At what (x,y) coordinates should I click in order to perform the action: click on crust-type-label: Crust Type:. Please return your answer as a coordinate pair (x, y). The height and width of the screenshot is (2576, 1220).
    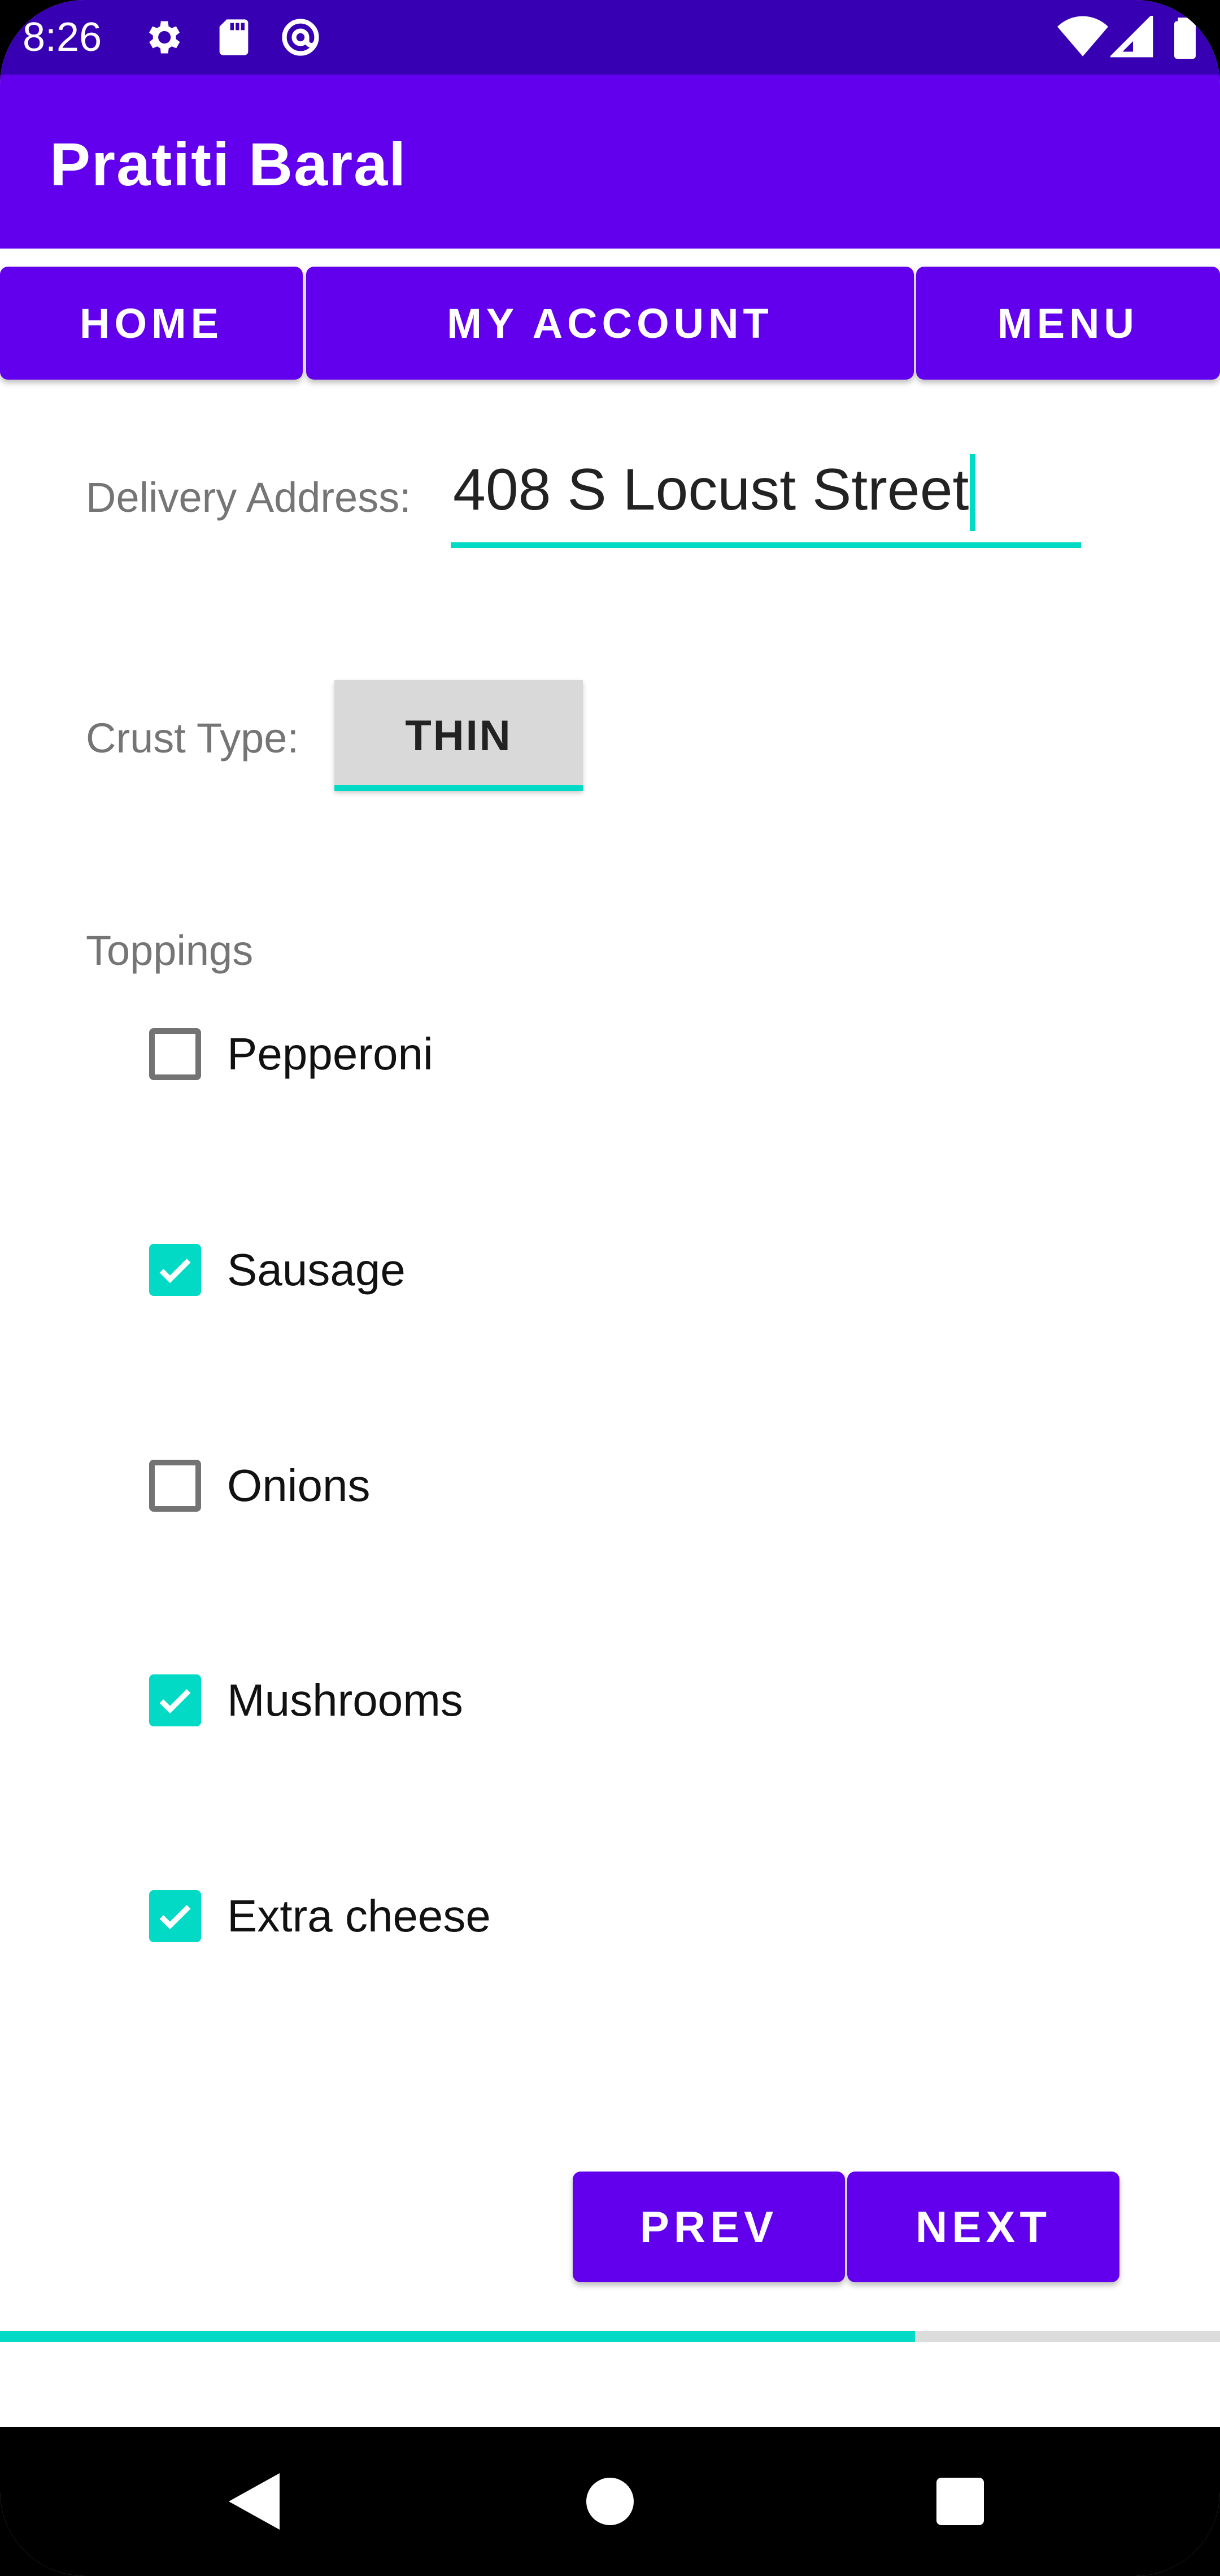
    Looking at the image, I should click on (192, 738).